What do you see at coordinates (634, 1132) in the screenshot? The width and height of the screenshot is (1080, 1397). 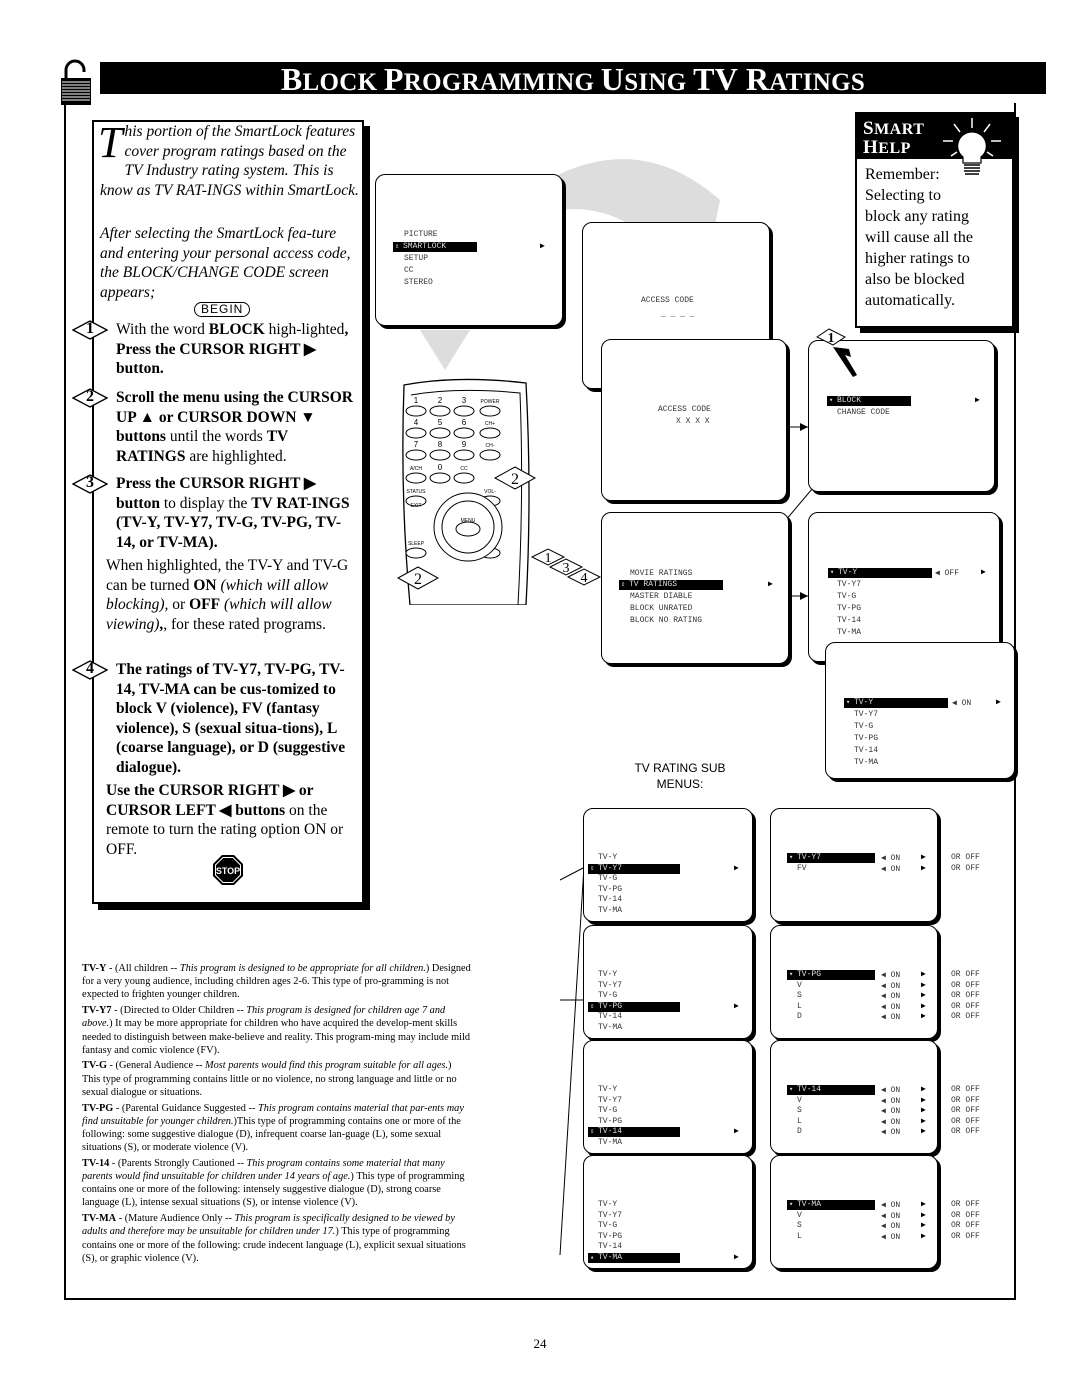 I see `rating-item-selected: ⇕ TV-14` at bounding box center [634, 1132].